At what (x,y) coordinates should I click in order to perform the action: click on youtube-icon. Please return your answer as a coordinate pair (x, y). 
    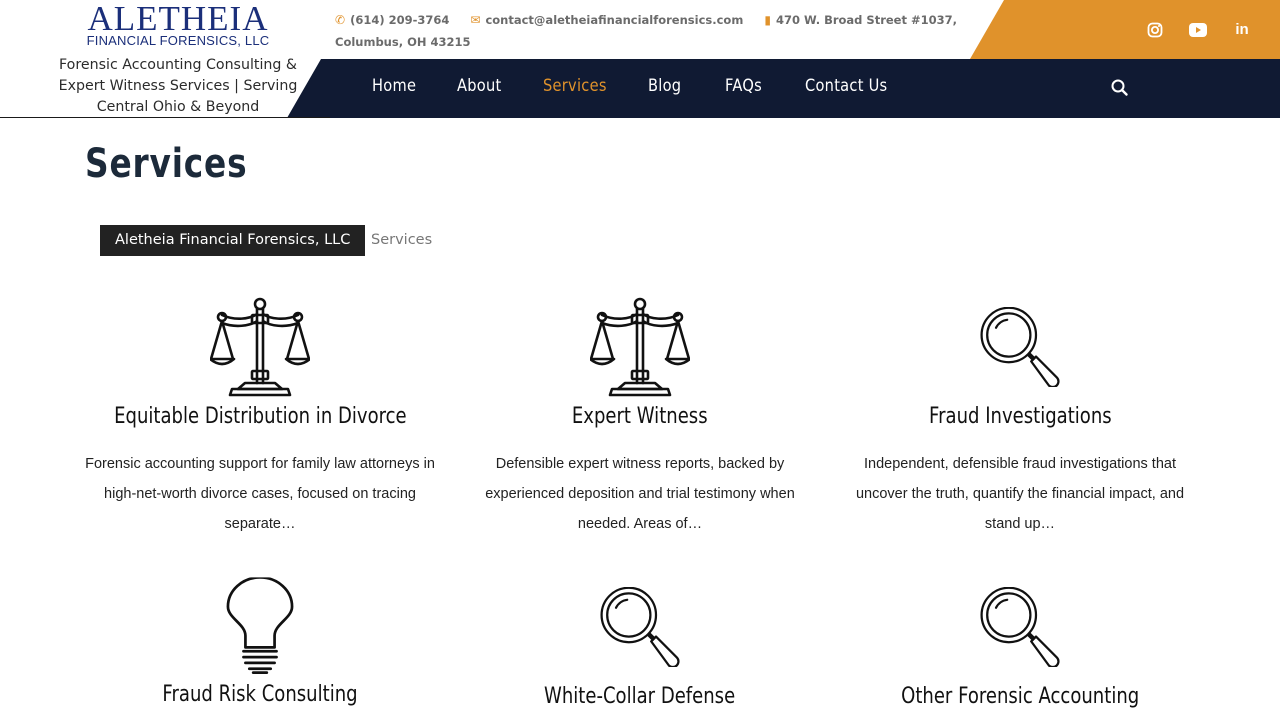
    Looking at the image, I should click on (1198, 30).